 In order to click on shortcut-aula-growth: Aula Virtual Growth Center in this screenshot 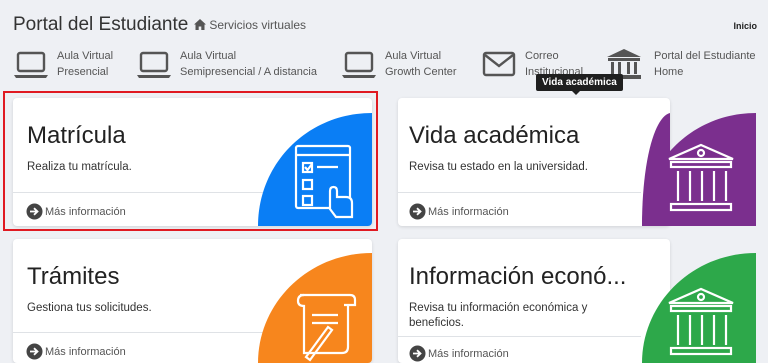, I will do `click(399, 64)`.